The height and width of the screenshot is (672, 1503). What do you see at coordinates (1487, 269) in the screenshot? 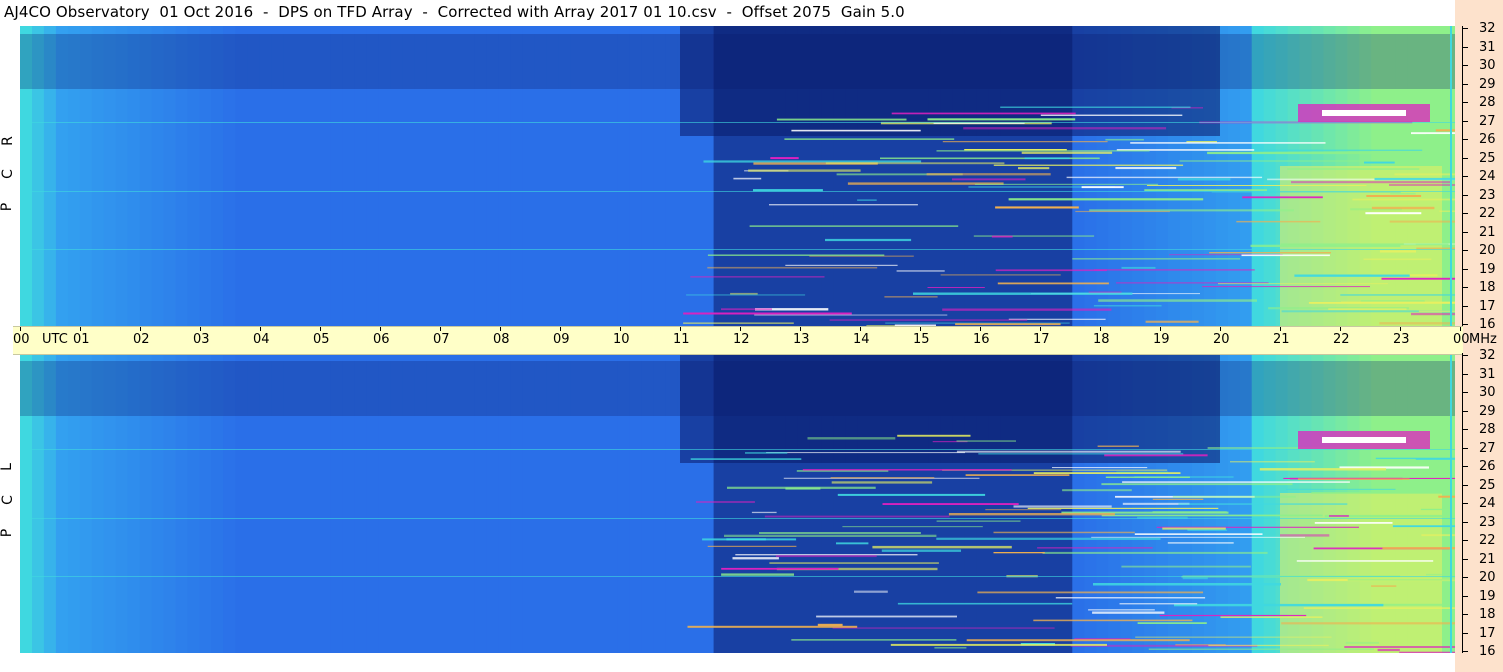
I see `rcp-frequency-tick-label: 19` at bounding box center [1487, 269].